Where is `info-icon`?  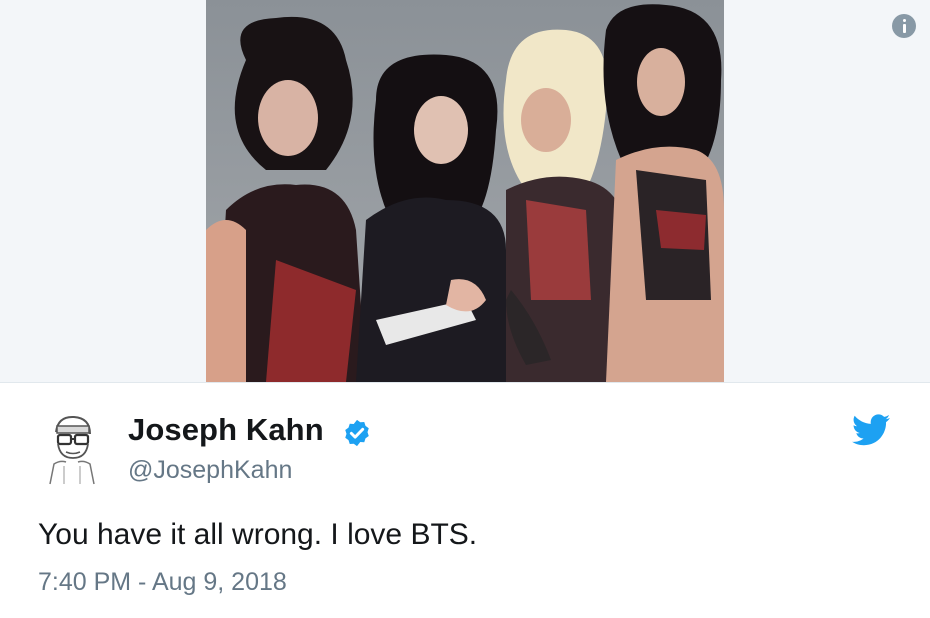
info-icon is located at coordinates (904, 26).